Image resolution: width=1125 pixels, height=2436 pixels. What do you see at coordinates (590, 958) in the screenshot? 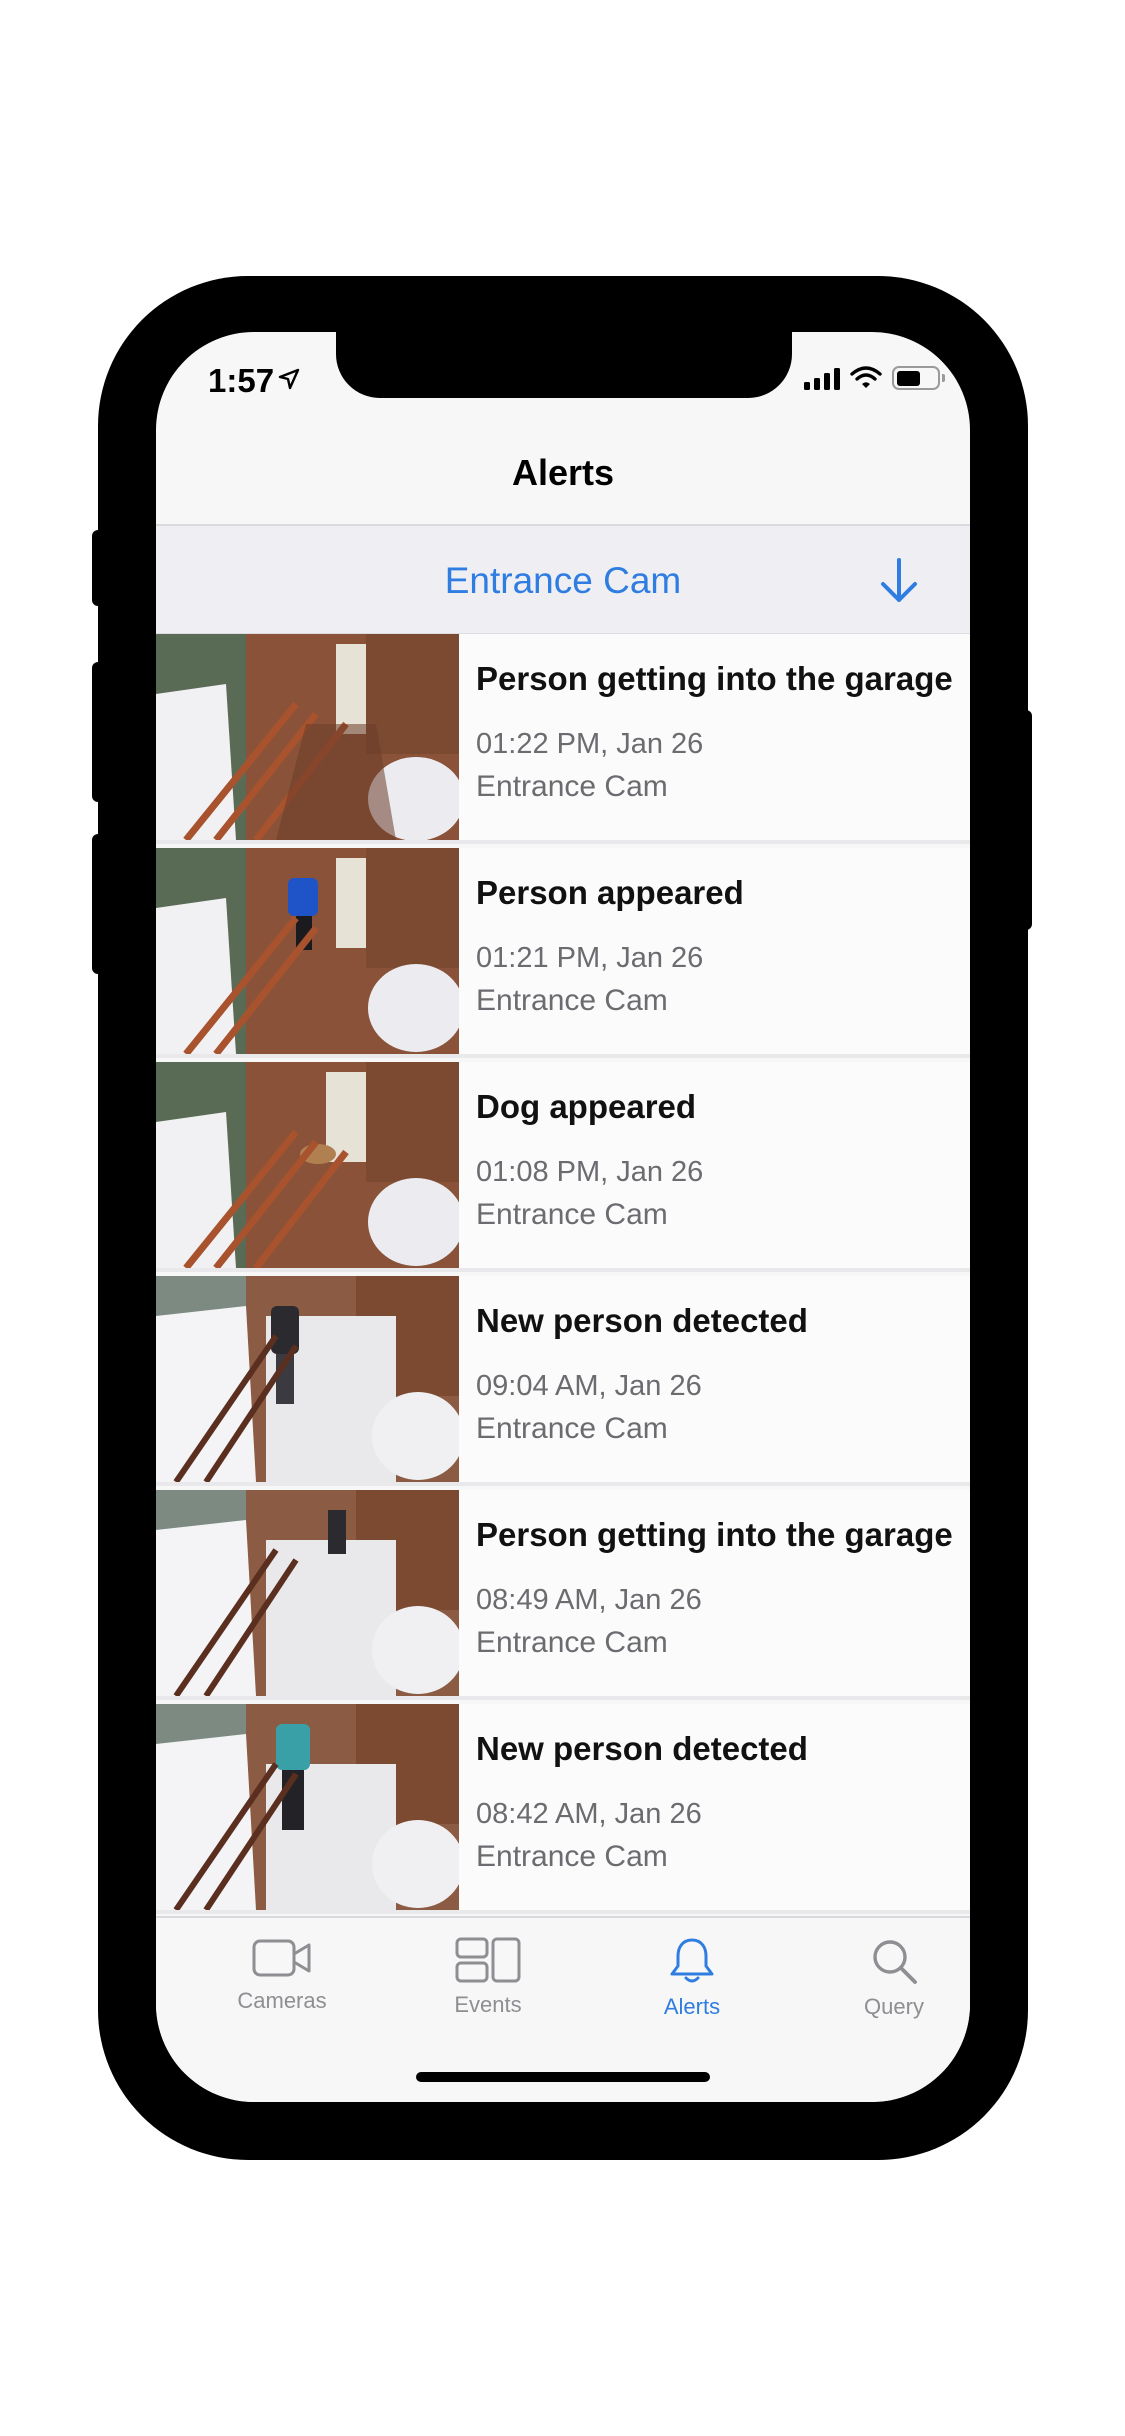
I see `alert-time: 01:21 PM, Jan 26` at bounding box center [590, 958].